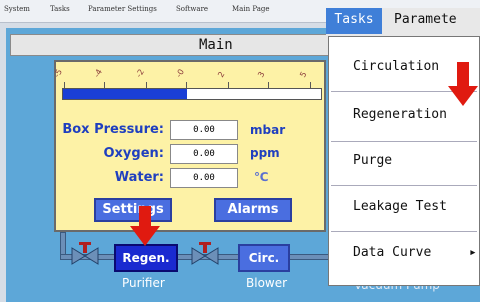 This screenshot has height=302, width=480. What do you see at coordinates (267, 283) in the screenshot?
I see `blower-caption: Blower` at bounding box center [267, 283].